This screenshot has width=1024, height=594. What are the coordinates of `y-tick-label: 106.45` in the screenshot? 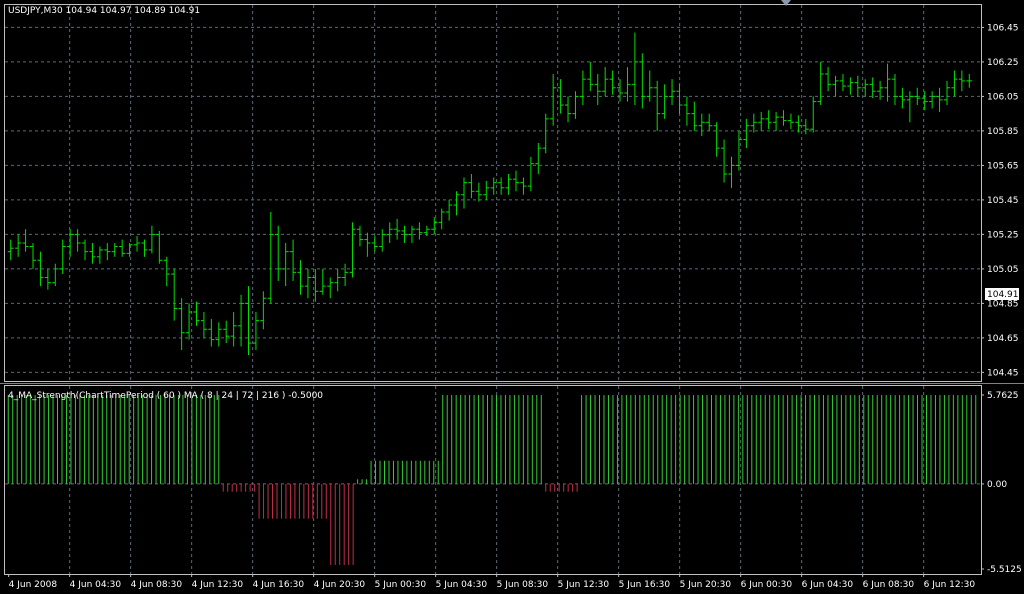 It's located at (1003, 28).